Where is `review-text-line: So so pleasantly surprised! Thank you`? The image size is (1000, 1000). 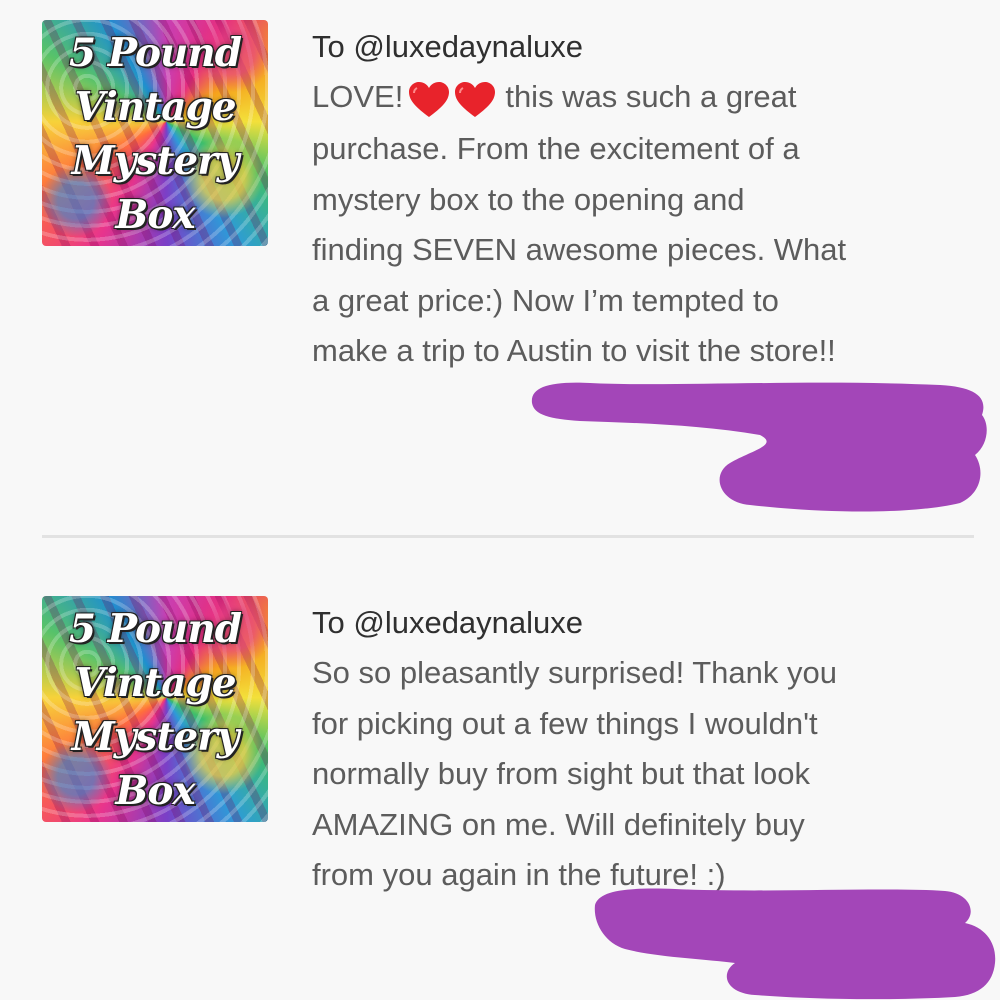 review-text-line: So so pleasantly surprised! Thank you is located at coordinates (575, 672).